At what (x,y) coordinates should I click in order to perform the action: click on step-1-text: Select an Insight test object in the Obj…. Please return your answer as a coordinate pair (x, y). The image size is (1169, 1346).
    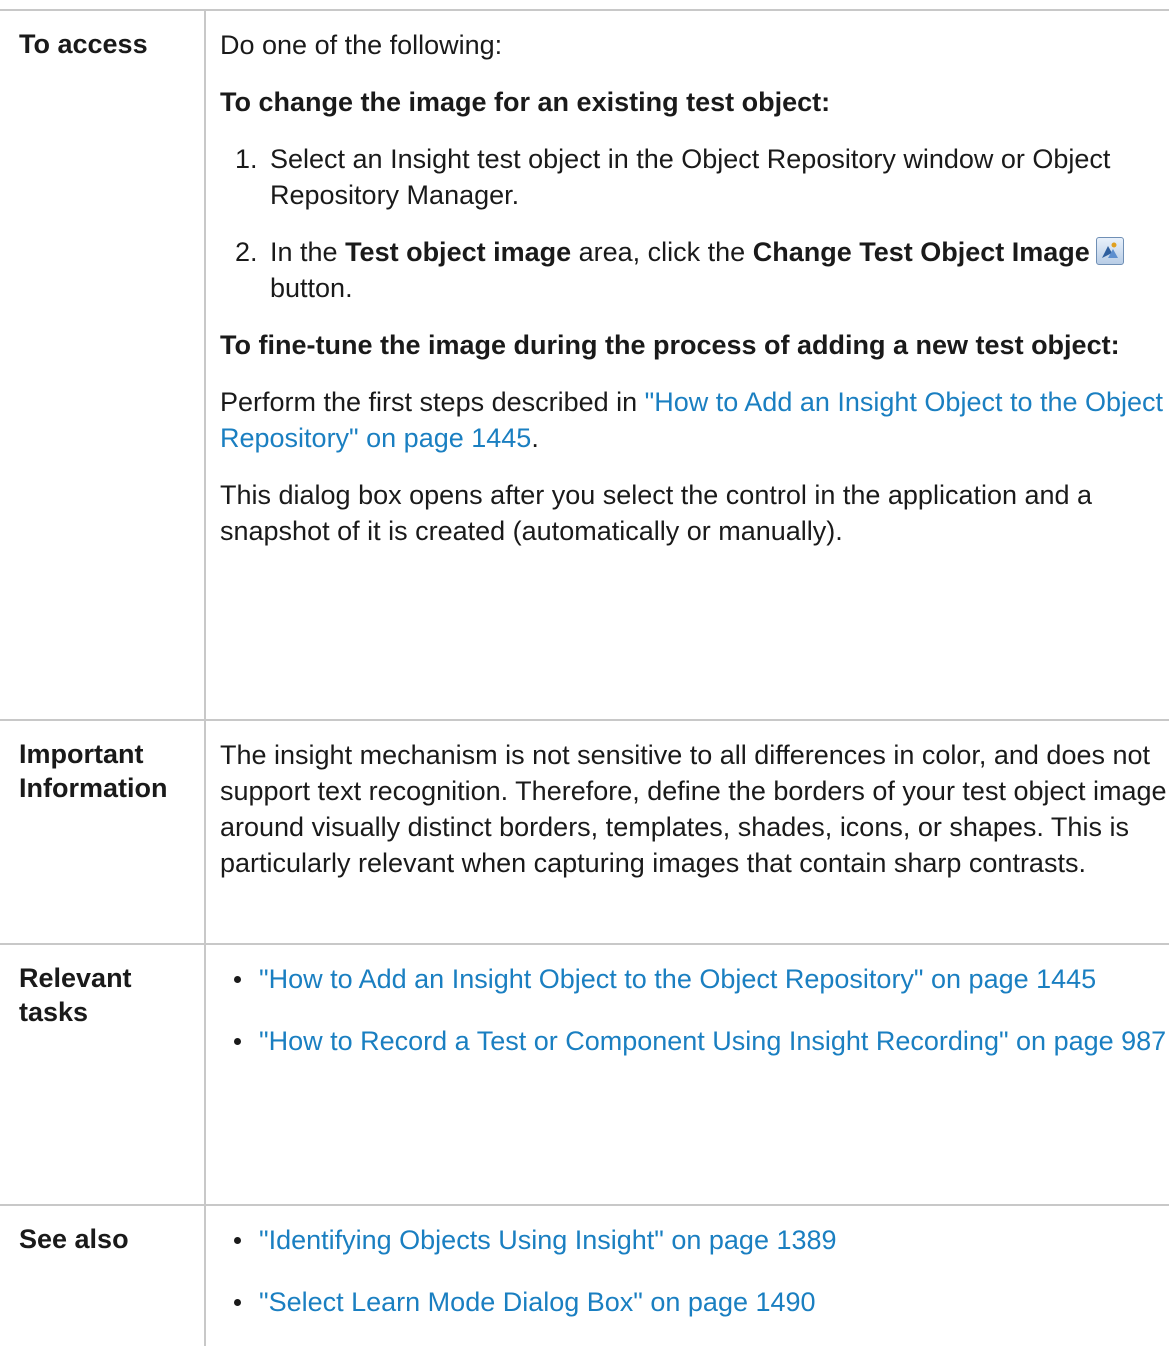
    Looking at the image, I should click on (690, 177).